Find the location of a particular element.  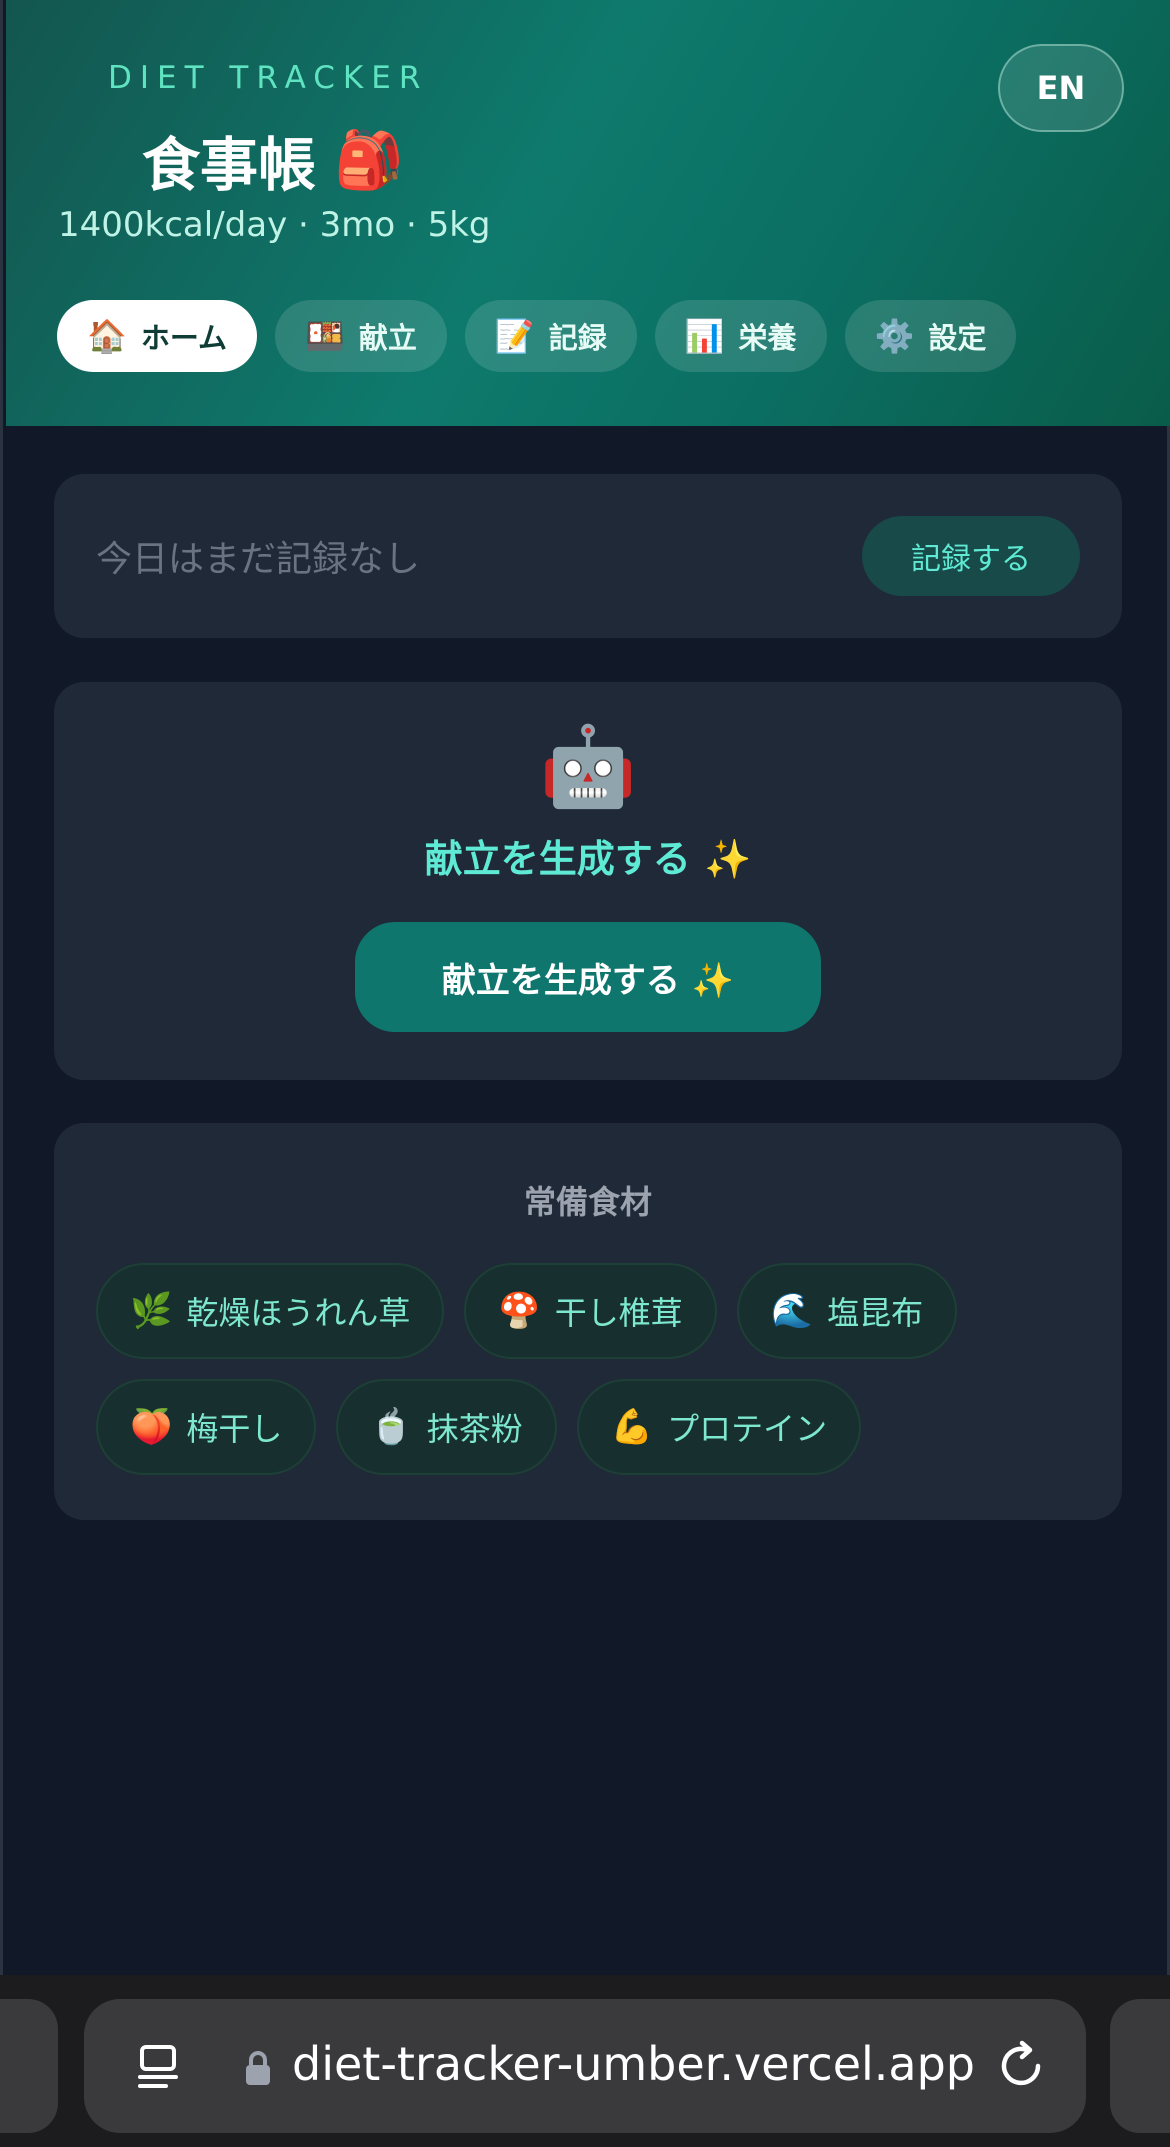

tab-nutrition: 📊 栄養 is located at coordinates (740, 336).